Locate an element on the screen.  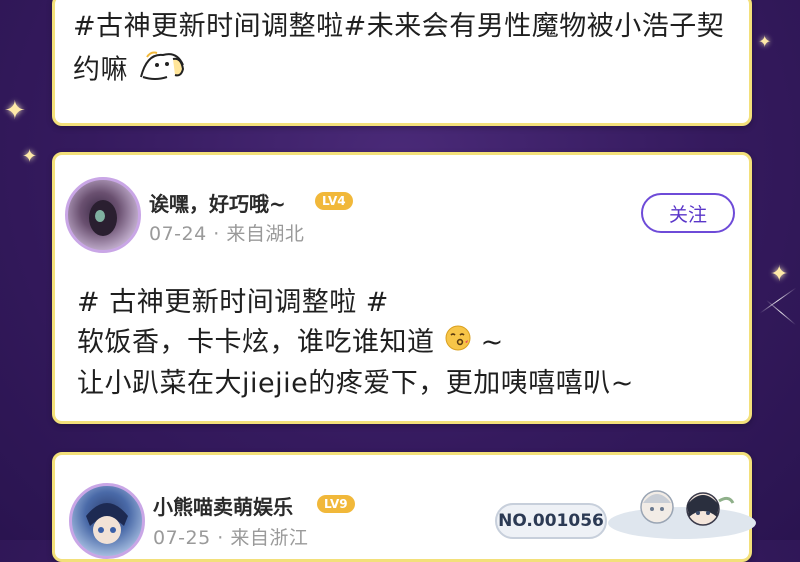
fan-number-badge: NO.001056 is located at coordinates (551, 521).